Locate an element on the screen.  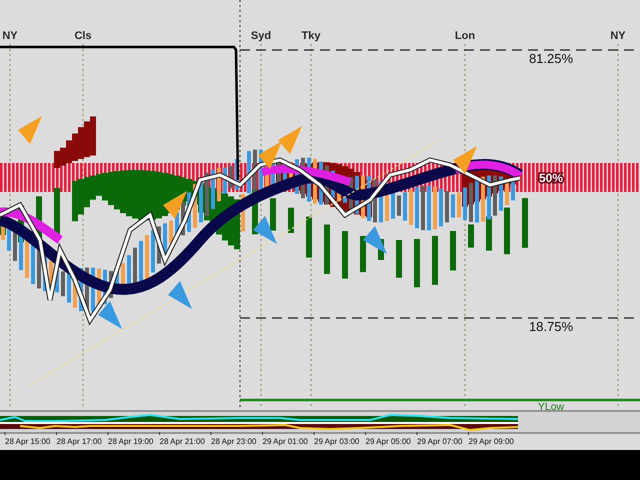
time-label: 28 Apr 17:00 is located at coordinates (79, 441).